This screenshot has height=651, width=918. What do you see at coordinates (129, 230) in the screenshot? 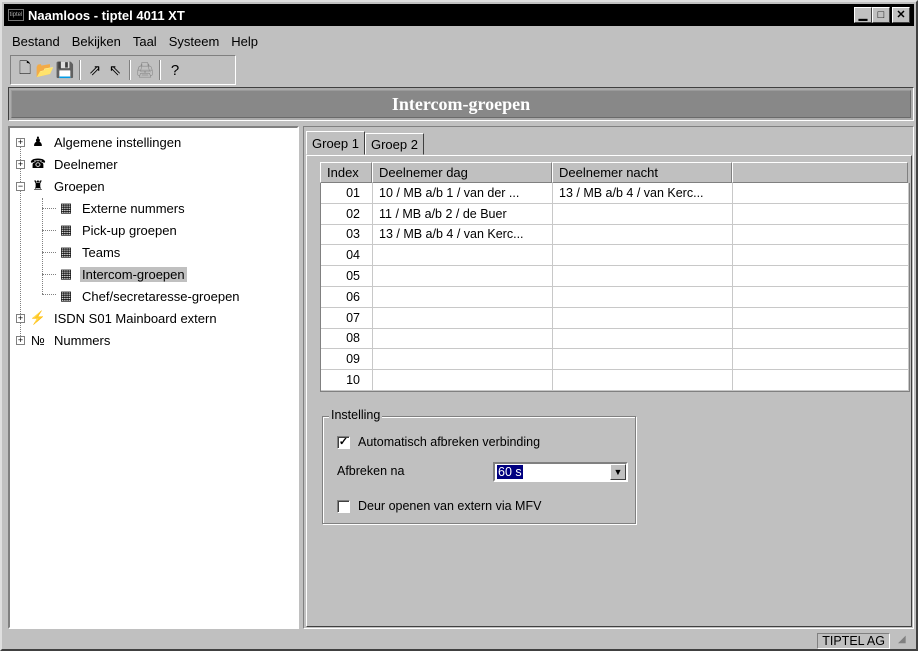
I see `tree-item-label: Pick-up groepen` at bounding box center [129, 230].